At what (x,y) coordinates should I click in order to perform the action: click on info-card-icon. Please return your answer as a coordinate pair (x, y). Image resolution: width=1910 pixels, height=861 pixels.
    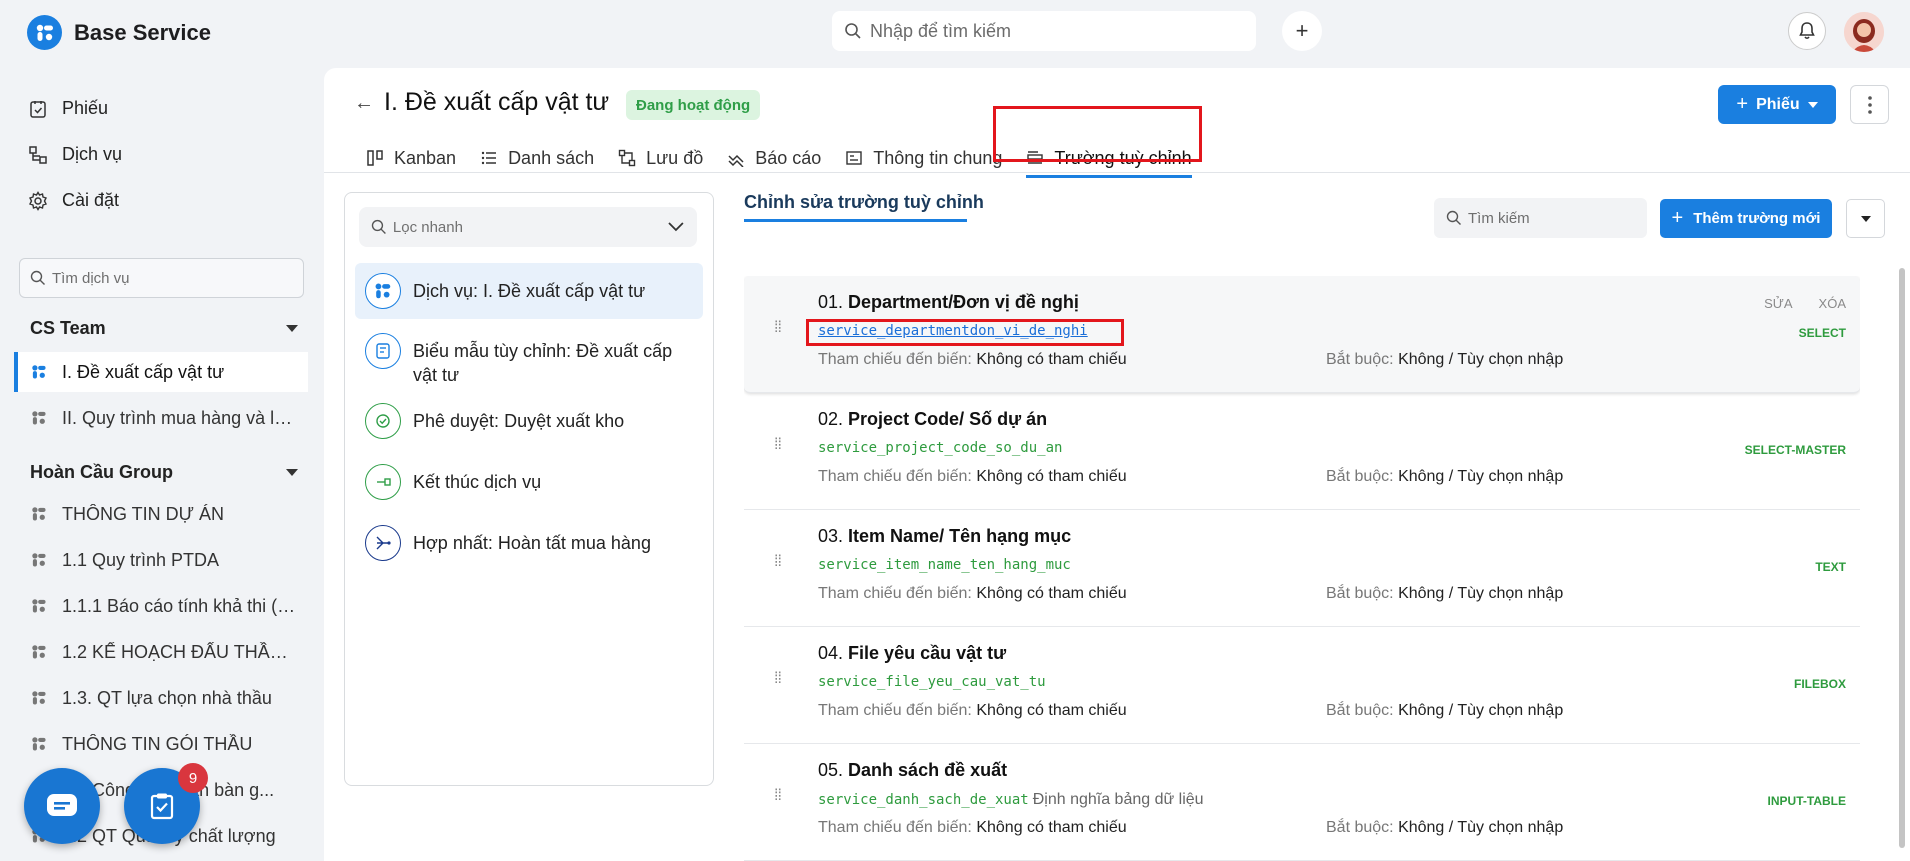
    Looking at the image, I should click on (854, 158).